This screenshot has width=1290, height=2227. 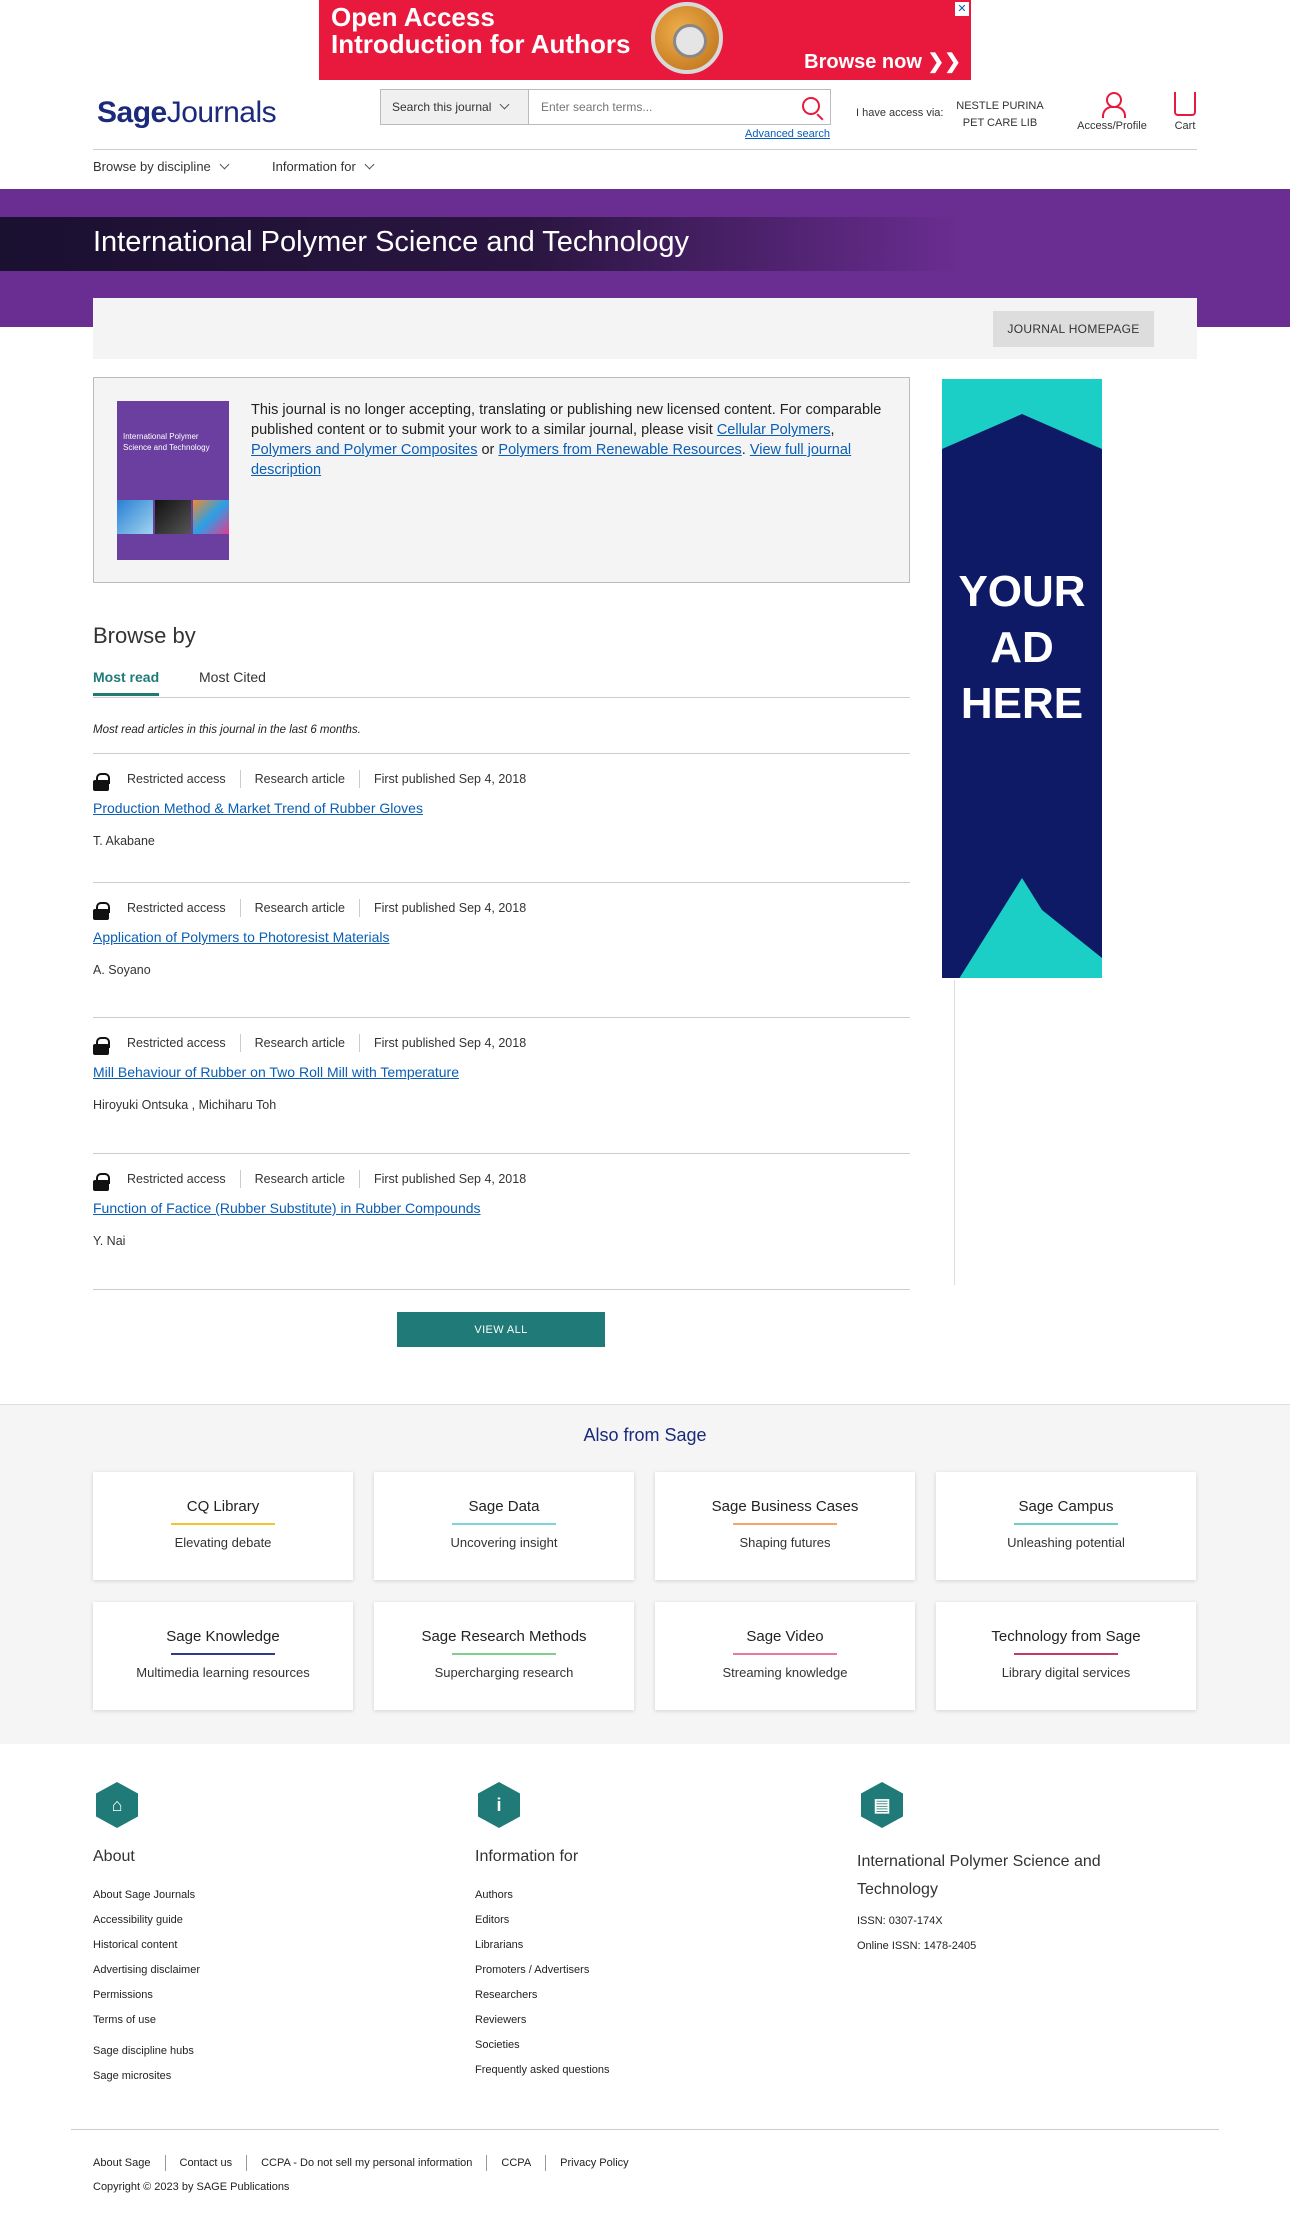 What do you see at coordinates (900, 1921) in the screenshot?
I see `issn: ISSN: 0307-174X` at bounding box center [900, 1921].